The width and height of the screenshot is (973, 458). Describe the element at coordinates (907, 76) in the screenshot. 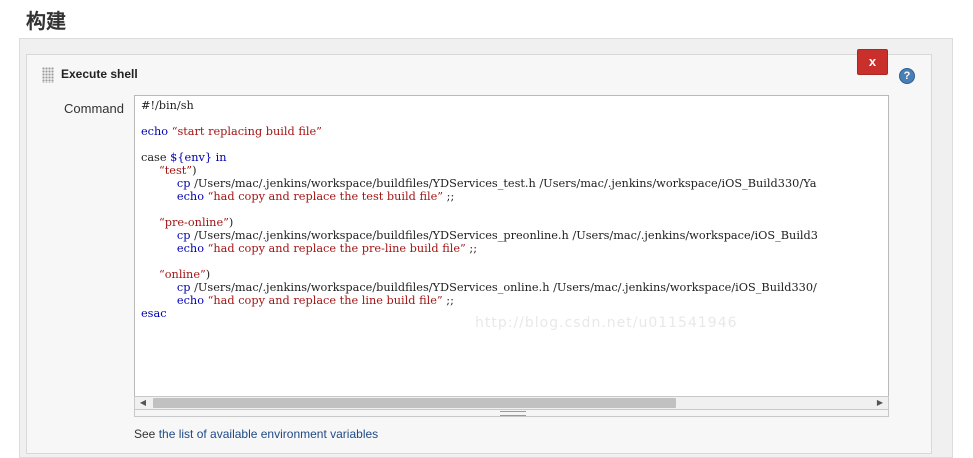

I see `help-icon: ?` at that location.